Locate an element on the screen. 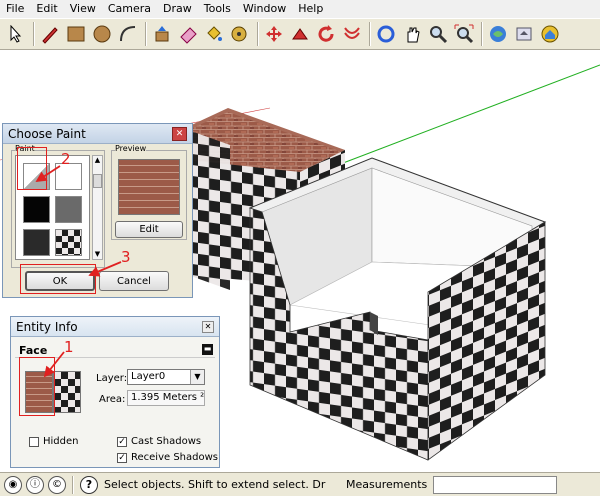 This screenshot has width=600, height=496. help-icon: ? is located at coordinates (89, 484).